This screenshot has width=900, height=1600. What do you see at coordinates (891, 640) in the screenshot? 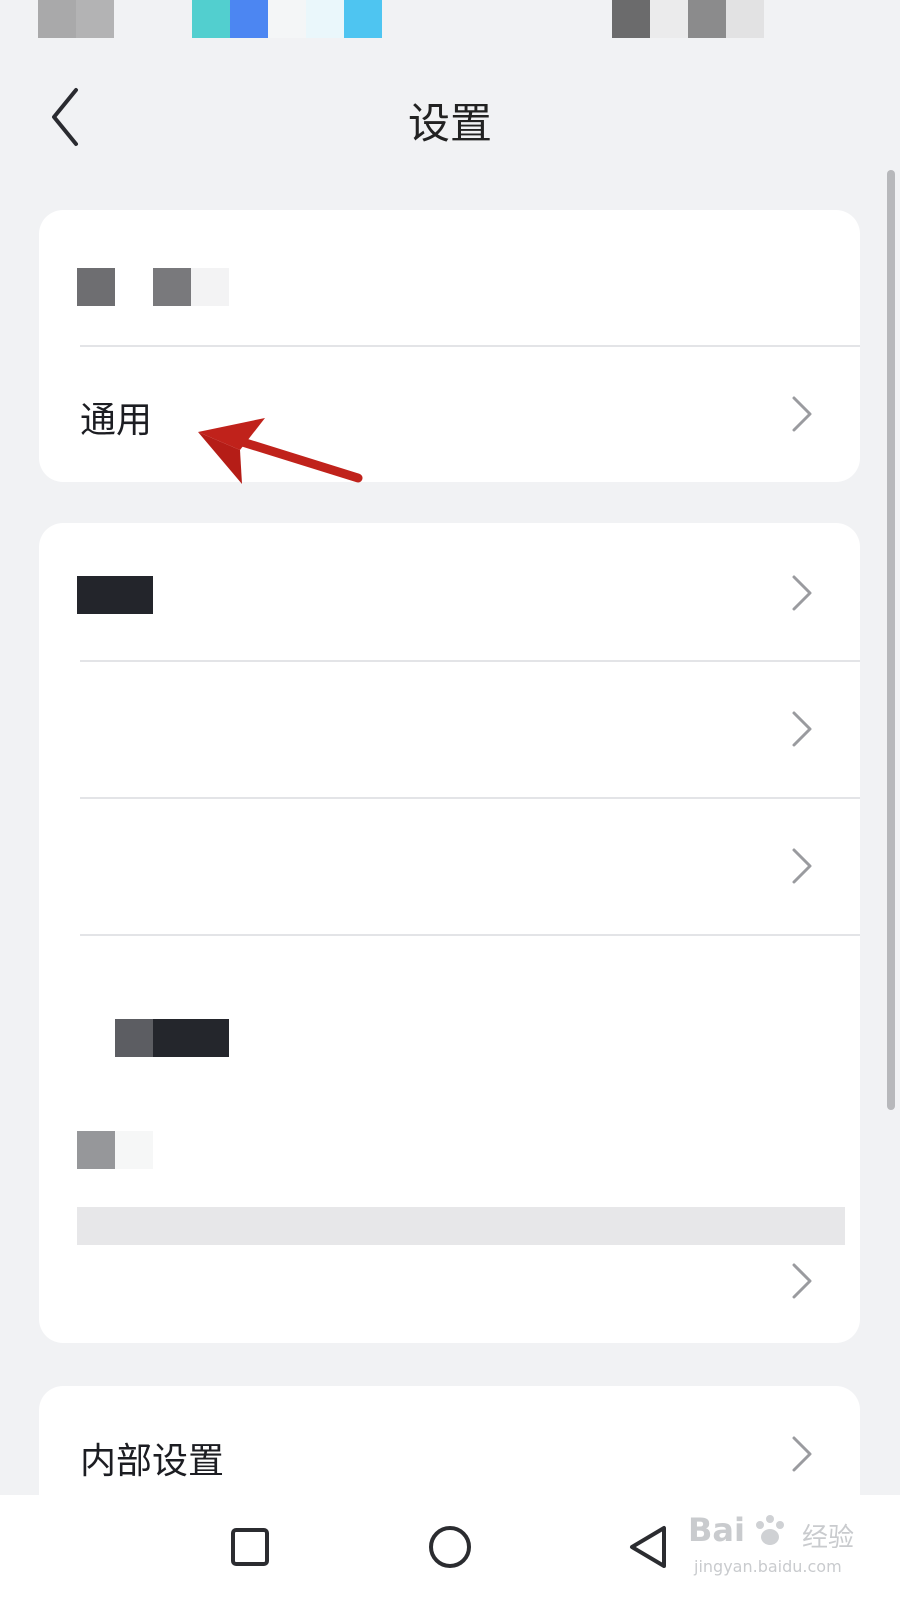
I see `scrollbar` at bounding box center [891, 640].